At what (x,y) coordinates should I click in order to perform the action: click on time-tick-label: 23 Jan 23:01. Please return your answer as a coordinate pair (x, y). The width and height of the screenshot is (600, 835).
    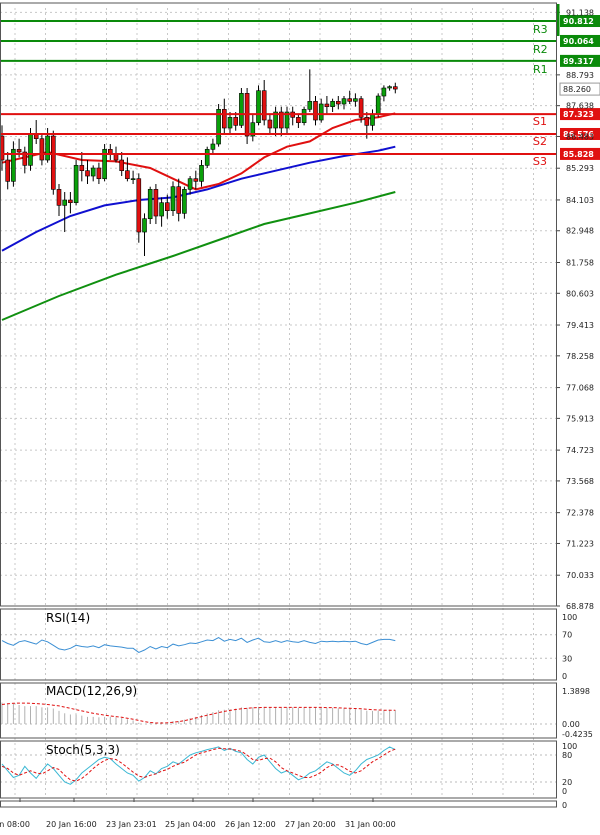
    Looking at the image, I should click on (131, 824).